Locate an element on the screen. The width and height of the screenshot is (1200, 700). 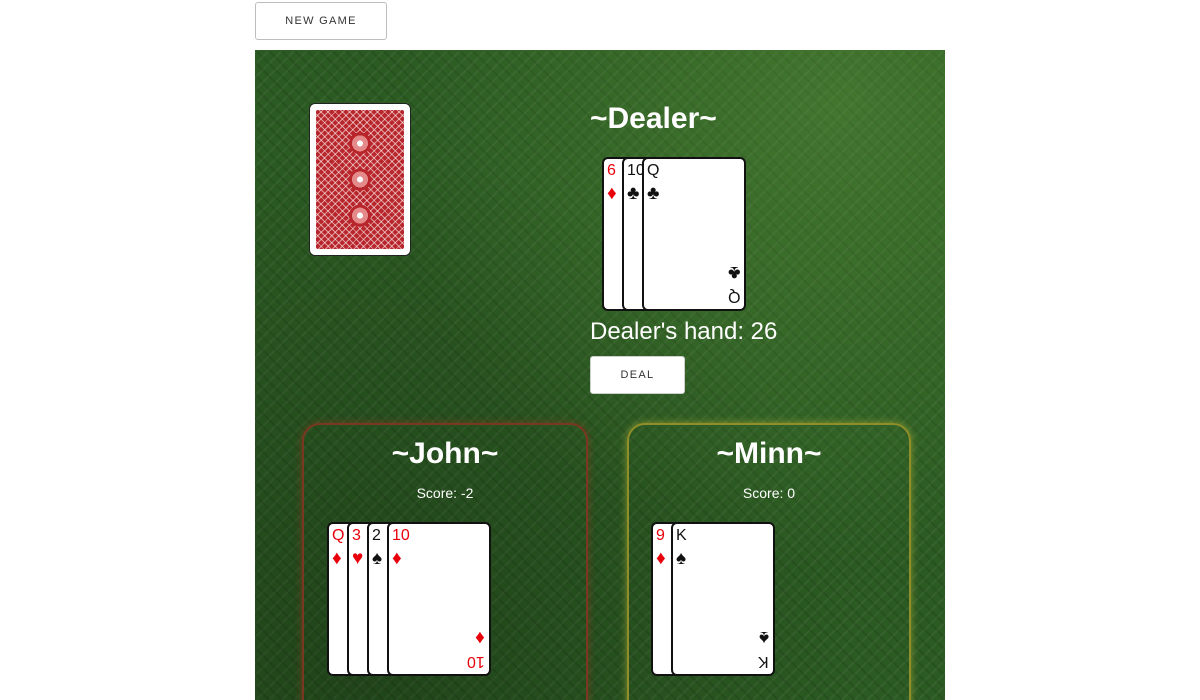
player-panel-minn: ~Minn~ Score: 0 9♦♦9K♠♠K is located at coordinates (769, 561).